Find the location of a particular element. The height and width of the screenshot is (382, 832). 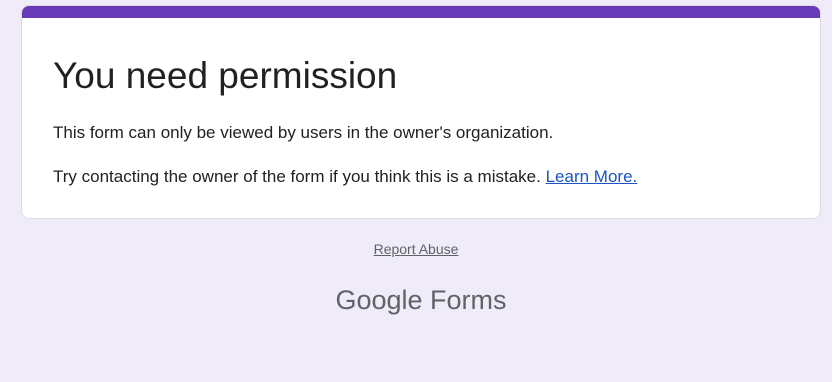

google-forms-logo: Google Forms is located at coordinates (416, 300).